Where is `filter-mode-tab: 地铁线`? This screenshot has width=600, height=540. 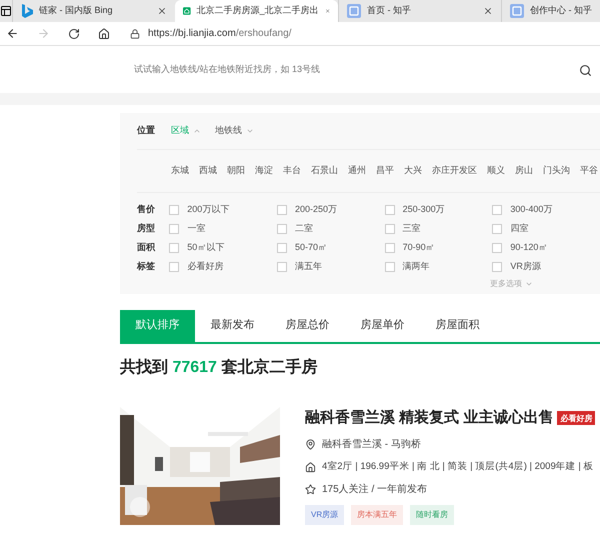
filter-mode-tab: 地铁线 is located at coordinates (234, 131).